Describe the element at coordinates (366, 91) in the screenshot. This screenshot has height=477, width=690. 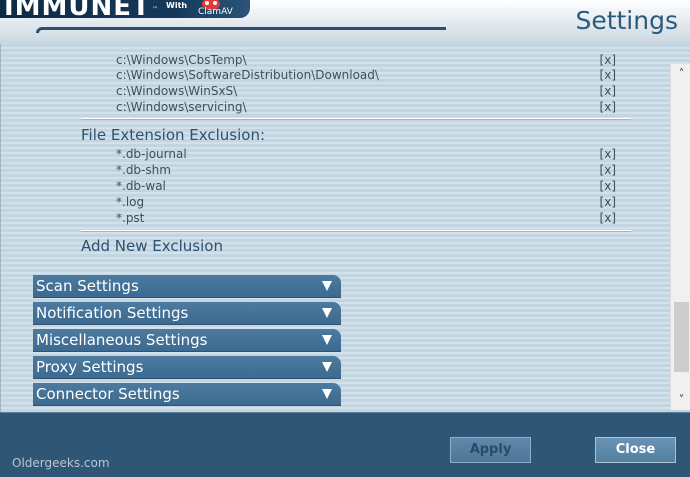
I see `path-exclusion-row: c:\Windows\WinSxS\ [x]` at that location.